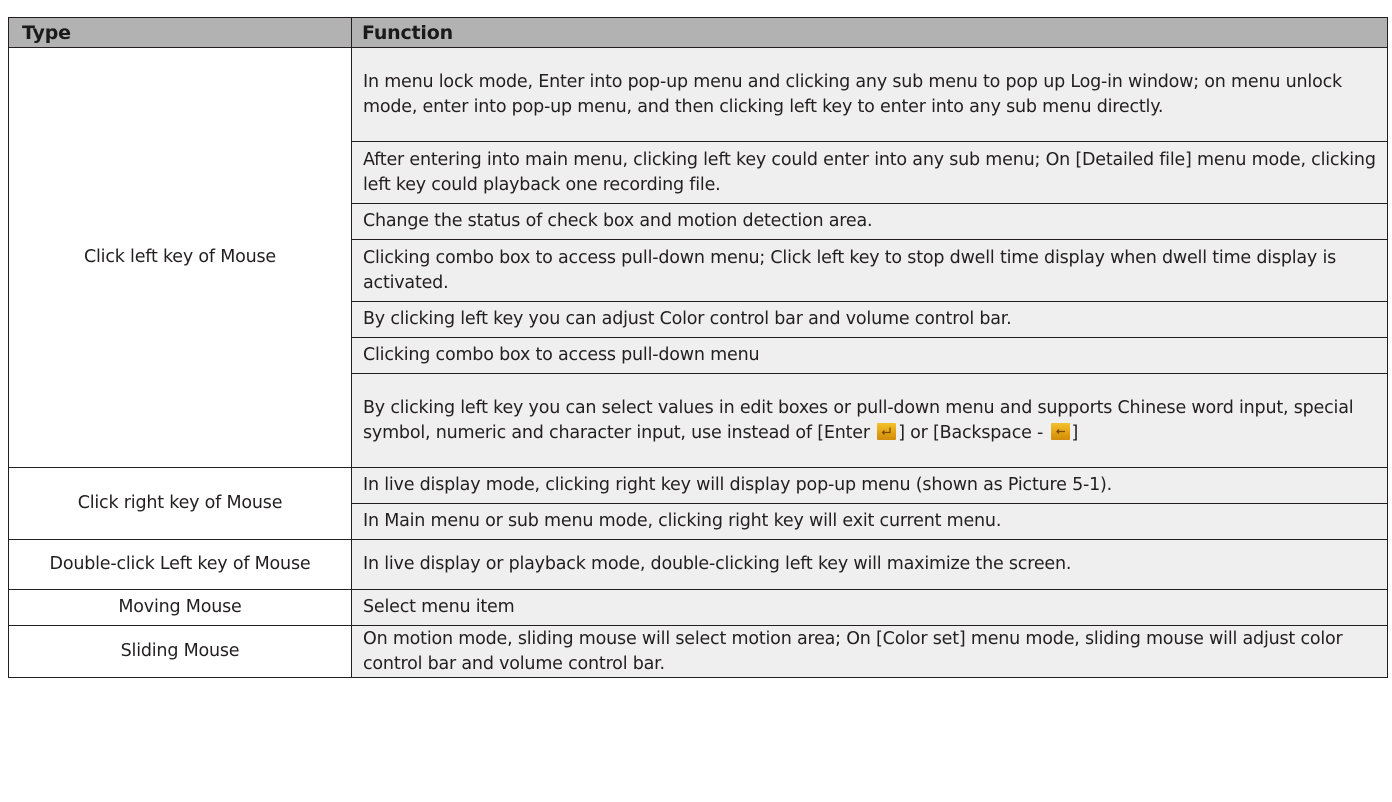 The height and width of the screenshot is (802, 1392). Describe the element at coordinates (180, 607) in the screenshot. I see `type-cell-moving: Moving Mouse` at that location.